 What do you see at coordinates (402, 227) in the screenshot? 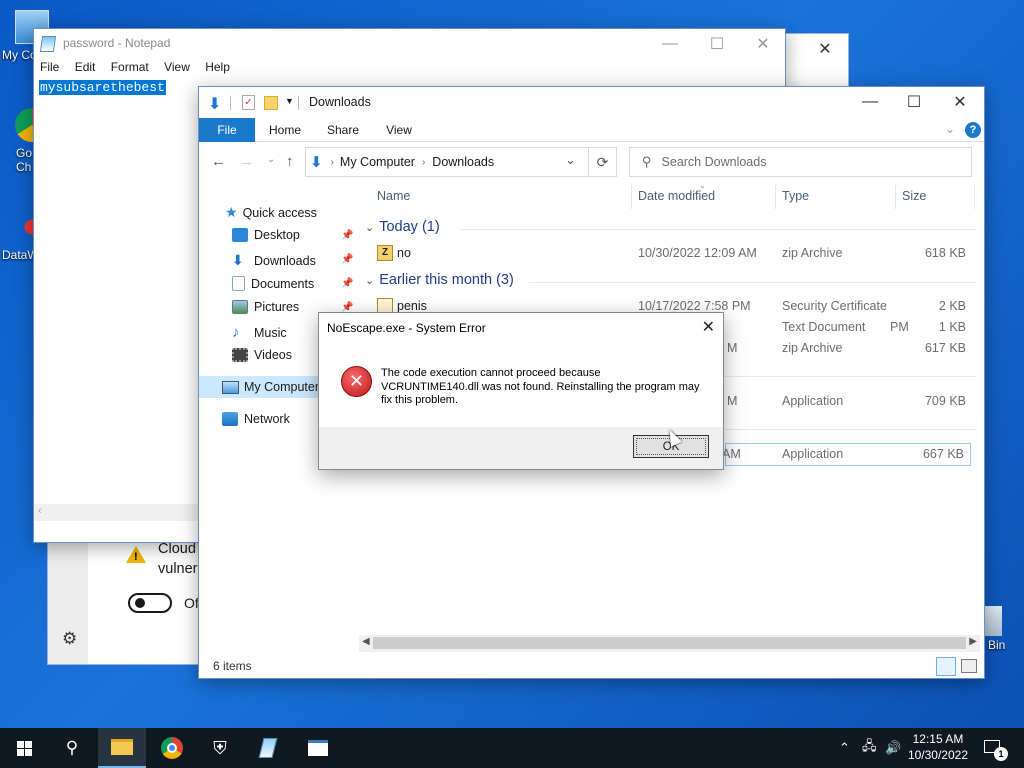
I see `group-today: ⌄ Today (1)` at bounding box center [402, 227].